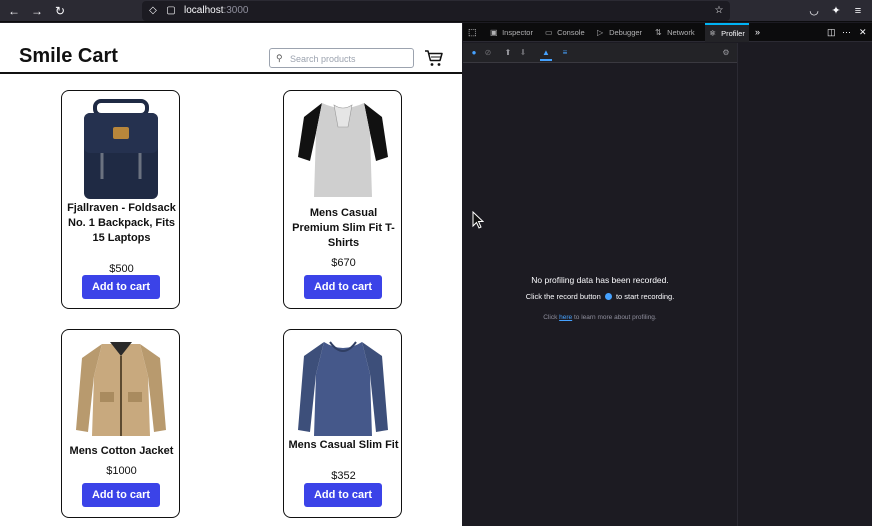  I want to click on browser-toolbar: ← → ↻ ◇ ▢ localhost:3000 ☆ ◡ ✦ ≡, so click(436, 11).